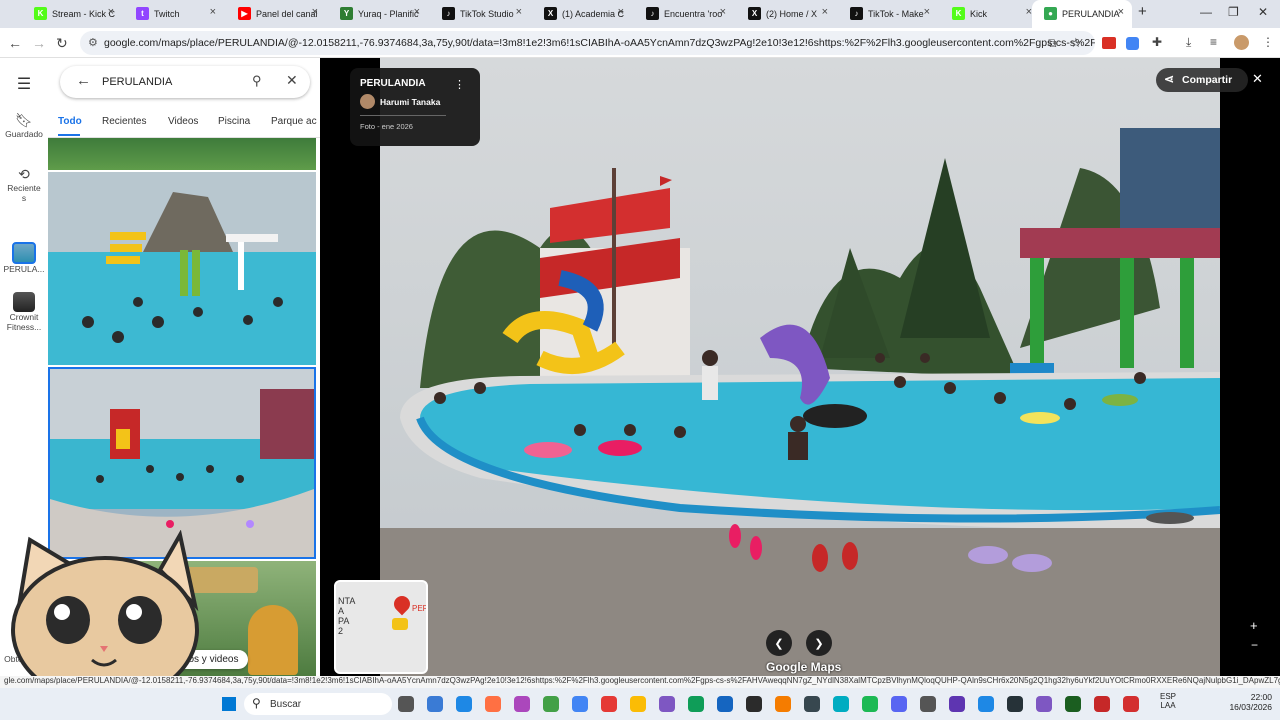  I want to click on profile-avatar, so click(1241, 42).